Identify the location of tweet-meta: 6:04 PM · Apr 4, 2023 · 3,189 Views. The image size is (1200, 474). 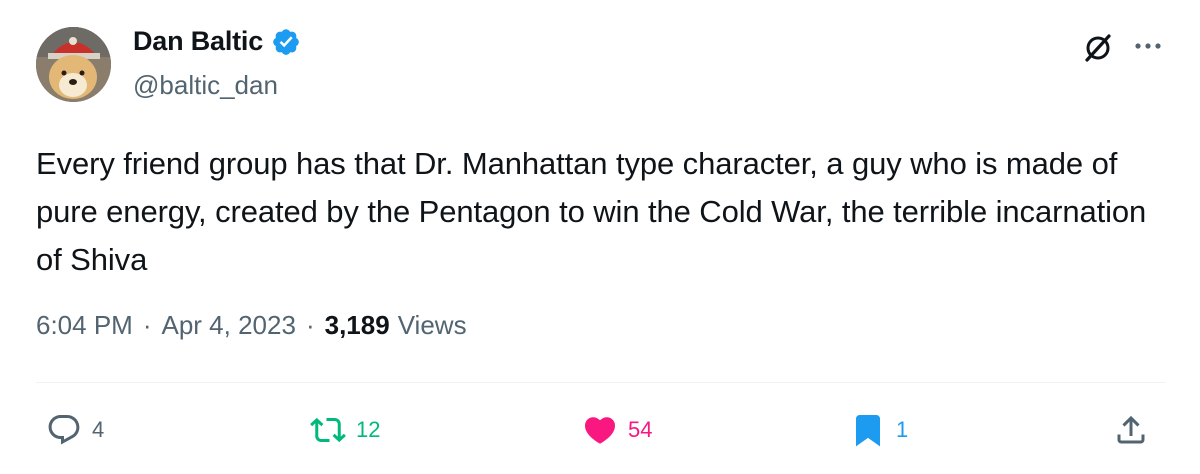
(251, 325).